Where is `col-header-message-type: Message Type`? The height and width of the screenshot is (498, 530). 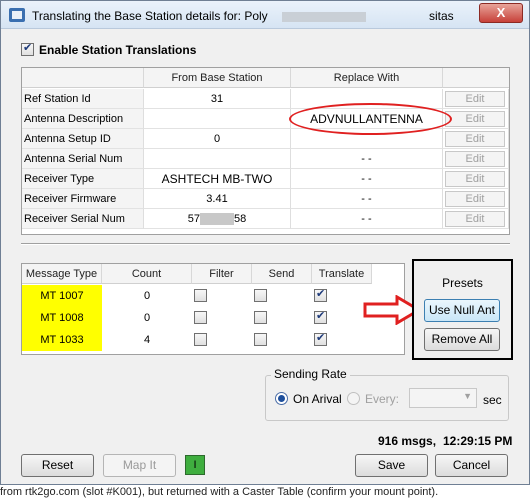
col-header-message-type: Message Type is located at coordinates (62, 274).